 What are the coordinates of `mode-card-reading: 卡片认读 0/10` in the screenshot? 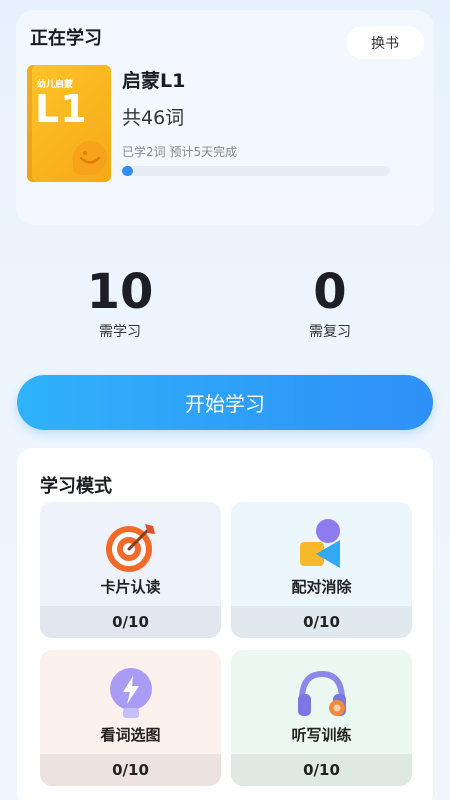 It's located at (130, 570).